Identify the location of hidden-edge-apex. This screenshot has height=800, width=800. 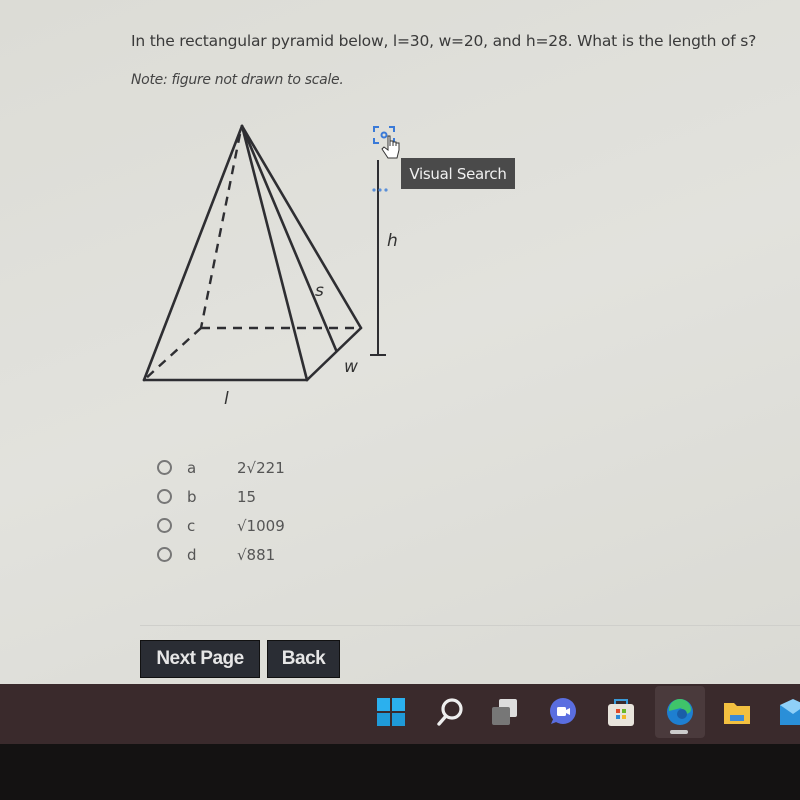
(220, 231).